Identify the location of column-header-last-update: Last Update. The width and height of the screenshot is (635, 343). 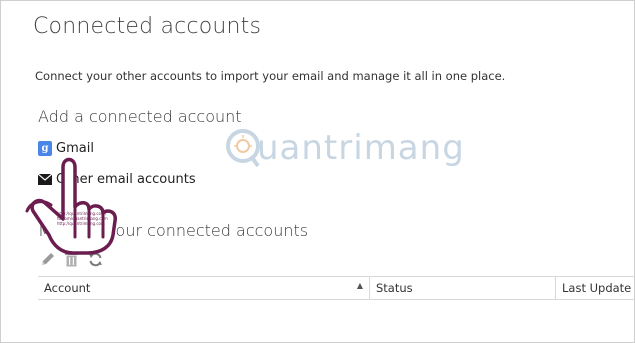
(595, 288).